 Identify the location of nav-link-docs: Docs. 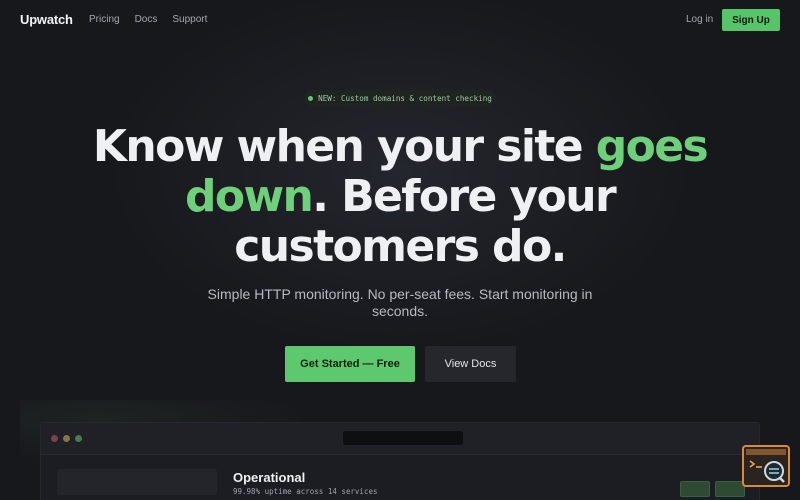
(146, 19).